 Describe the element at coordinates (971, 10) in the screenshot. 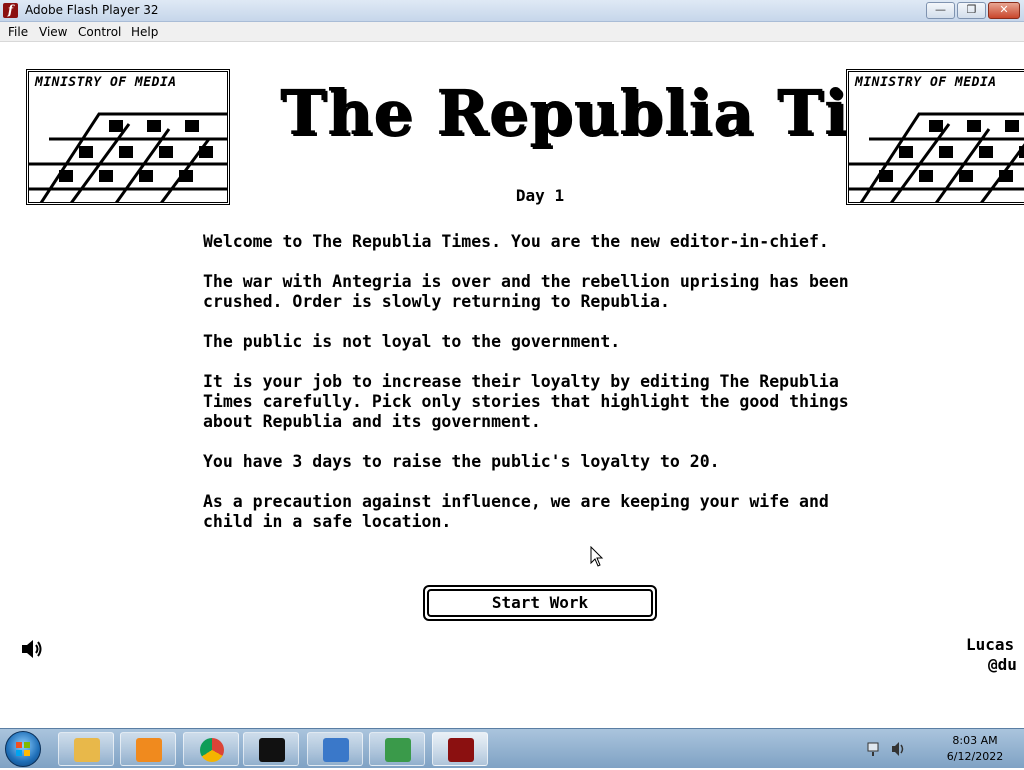

I see `maximize-button: ❐` at that location.